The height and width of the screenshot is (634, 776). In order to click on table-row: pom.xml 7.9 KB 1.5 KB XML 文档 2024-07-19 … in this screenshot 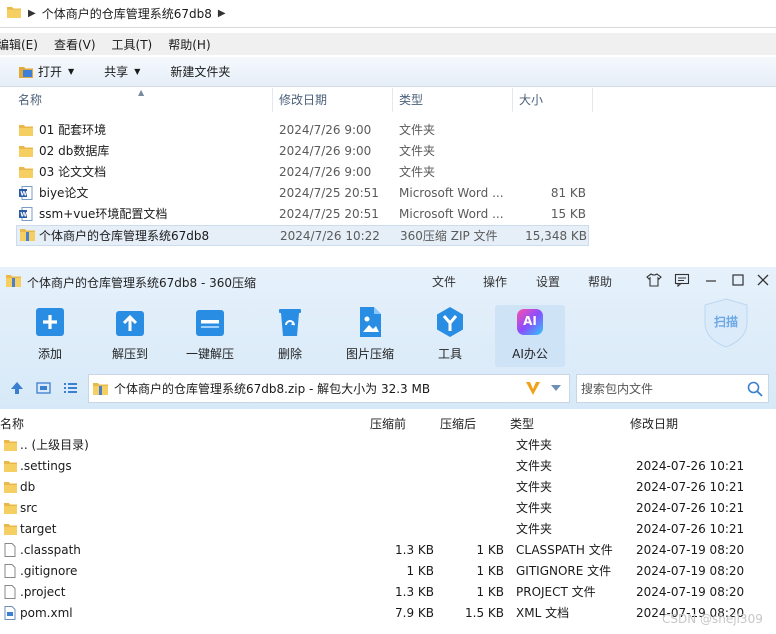, I will do `click(388, 613)`.